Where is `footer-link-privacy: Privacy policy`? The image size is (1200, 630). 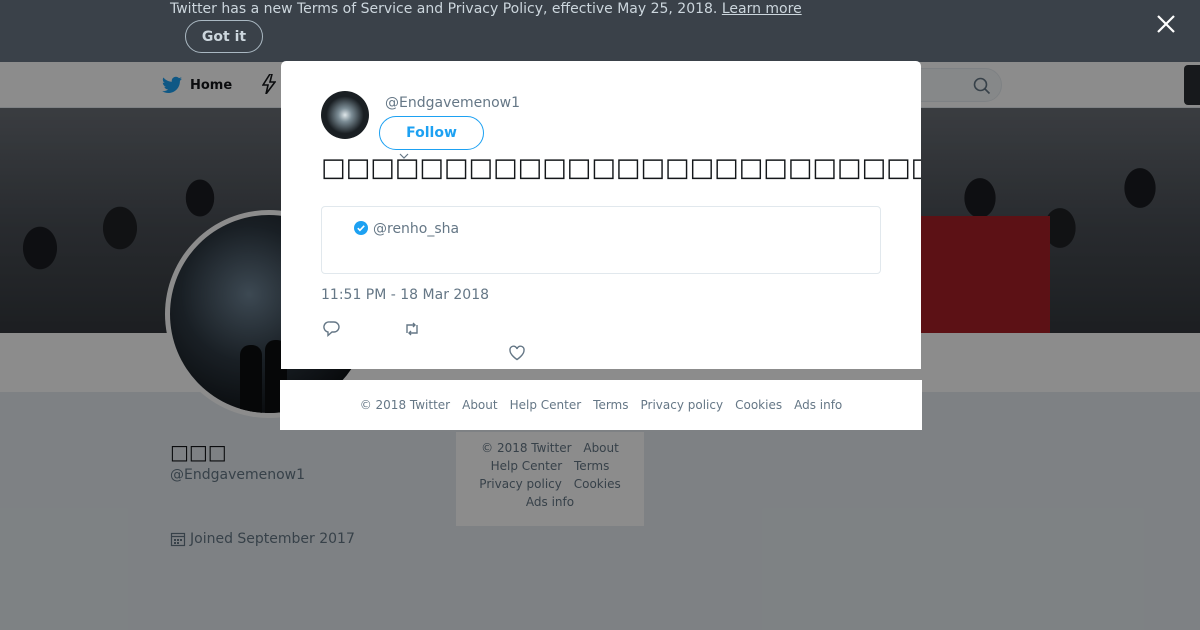 footer-link-privacy: Privacy policy is located at coordinates (682, 405).